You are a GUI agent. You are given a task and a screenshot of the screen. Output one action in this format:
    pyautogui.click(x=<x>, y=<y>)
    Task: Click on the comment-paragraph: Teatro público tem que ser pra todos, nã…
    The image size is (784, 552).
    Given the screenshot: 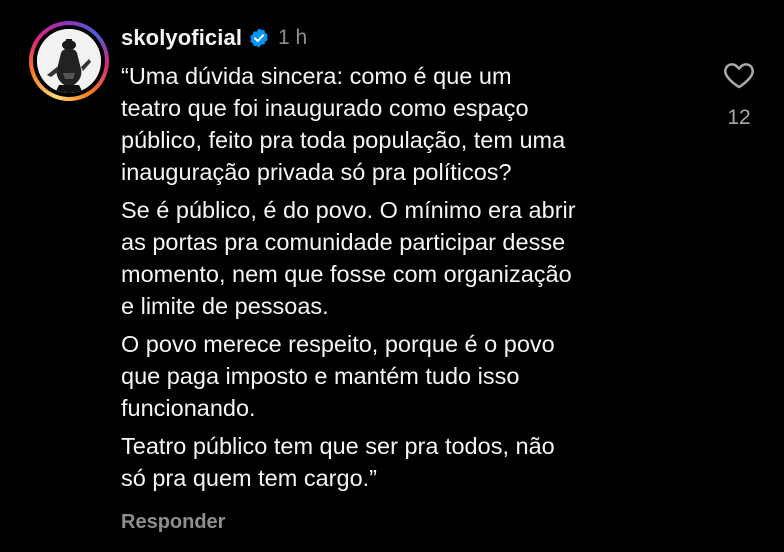 What is the action you would take?
    pyautogui.click(x=408, y=462)
    